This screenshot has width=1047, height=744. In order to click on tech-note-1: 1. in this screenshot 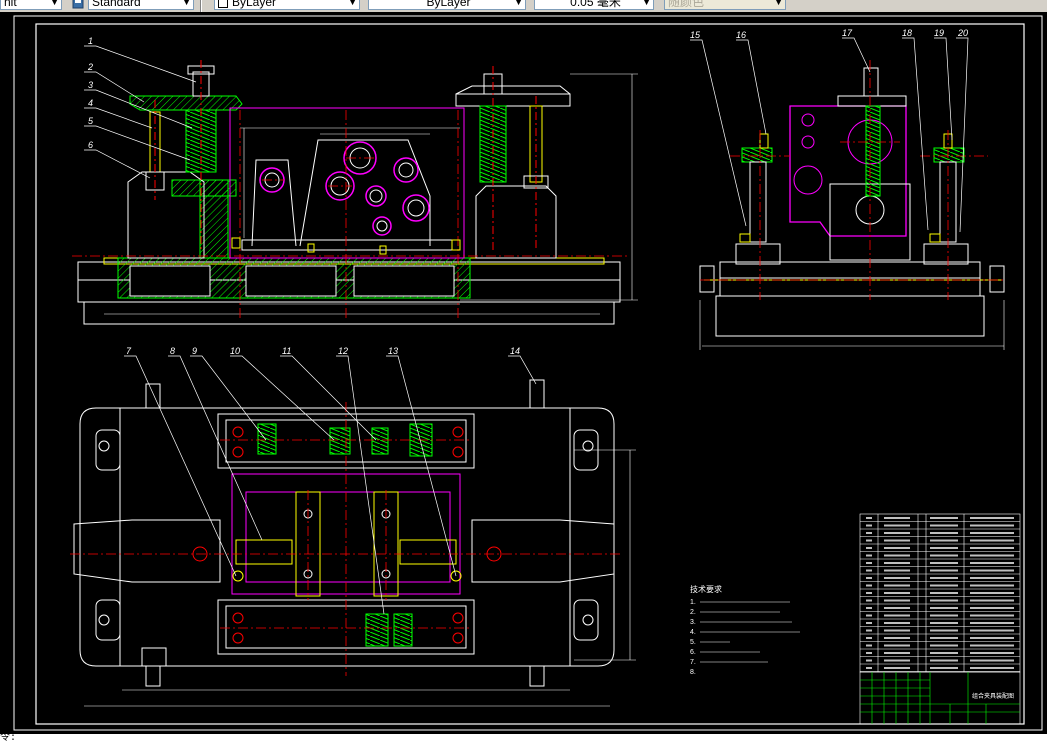, I will do `click(693, 602)`.